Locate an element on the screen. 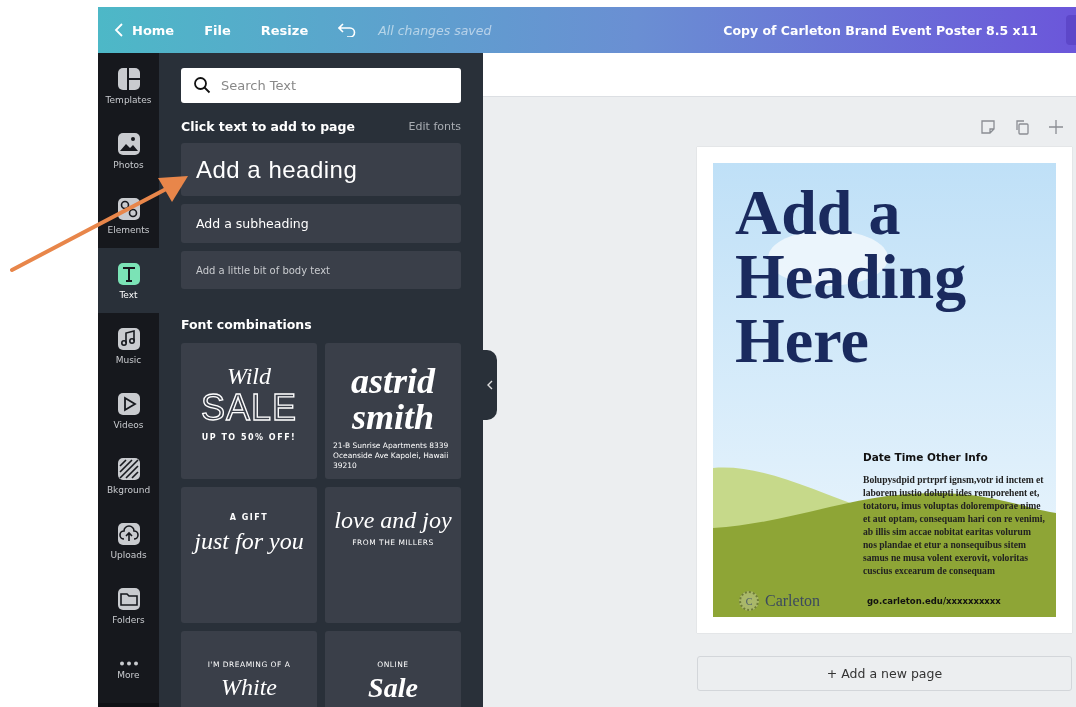 This screenshot has width=1076, height=707. image-icon is located at coordinates (128, 143).